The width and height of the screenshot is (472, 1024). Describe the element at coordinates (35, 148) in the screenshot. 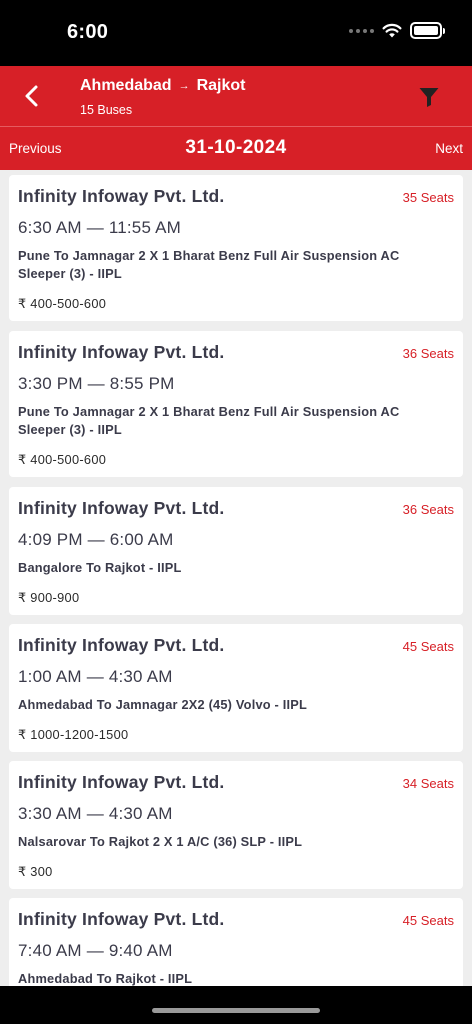

I see `previous-date-button: Previous` at that location.